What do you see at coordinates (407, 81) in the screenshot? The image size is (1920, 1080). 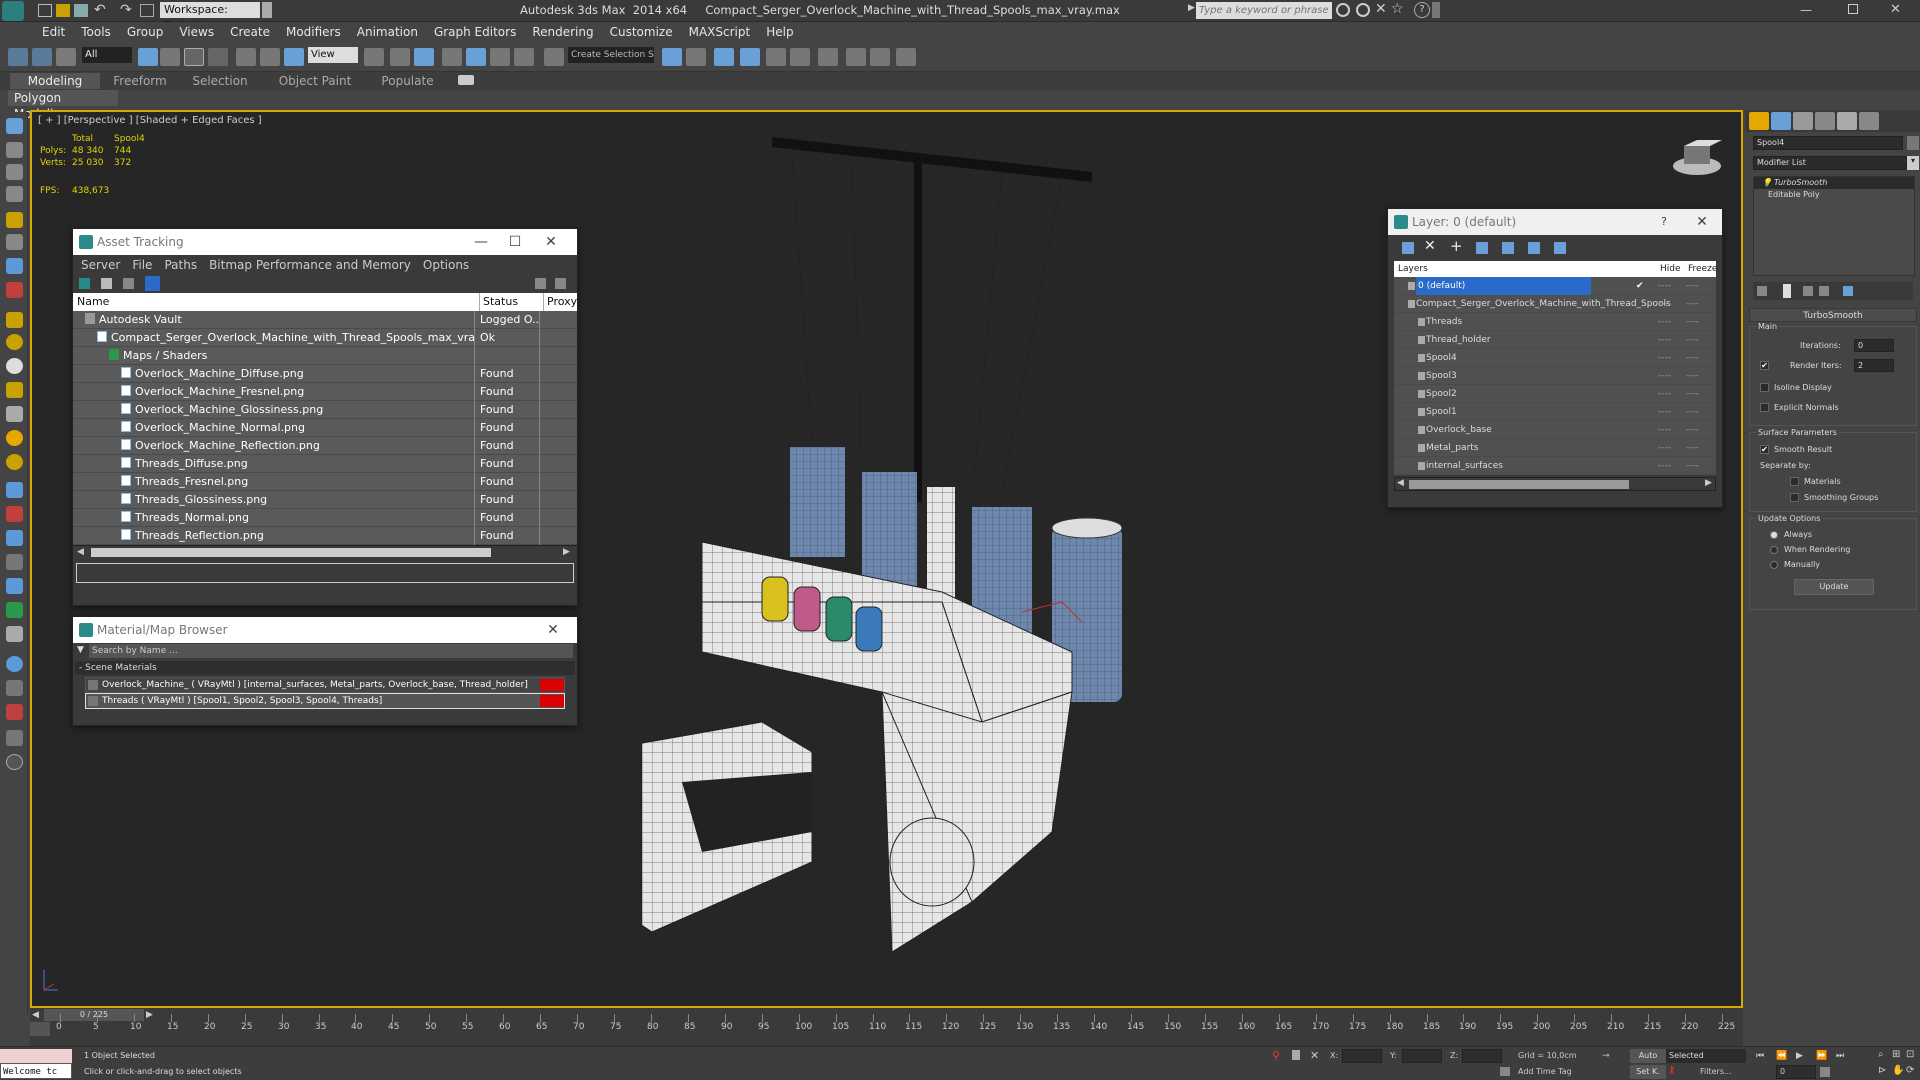 I see `ribbon-tab-populate: Populate` at bounding box center [407, 81].